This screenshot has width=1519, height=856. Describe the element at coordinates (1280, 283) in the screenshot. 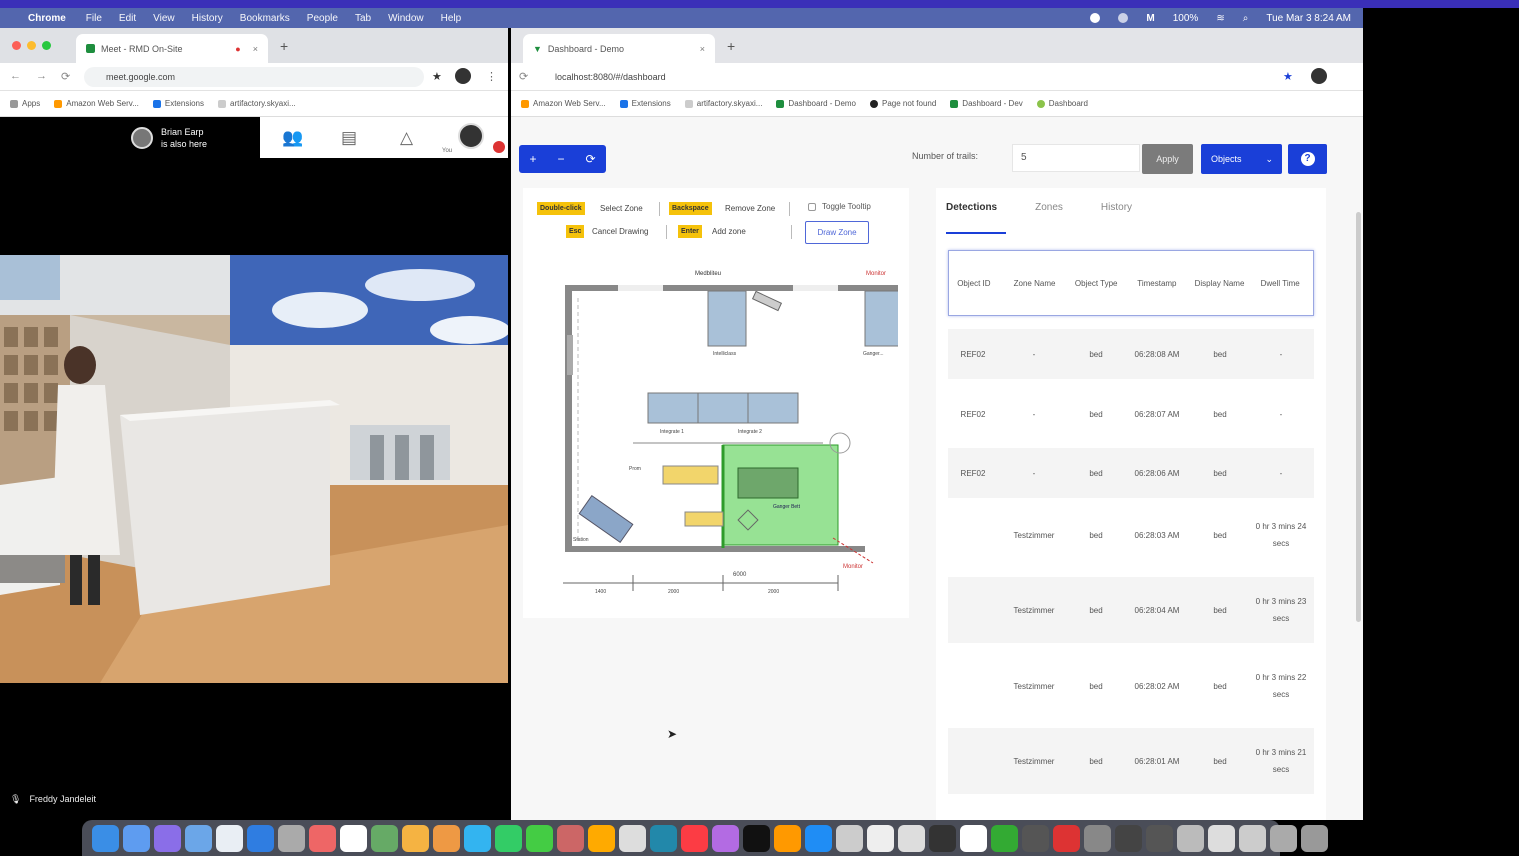

I see `column-header-dwell-time: Dwell Time` at that location.